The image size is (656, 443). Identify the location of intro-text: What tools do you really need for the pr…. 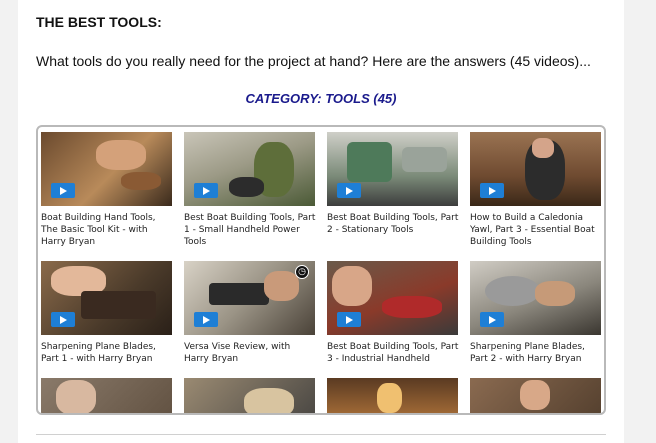
(313, 61).